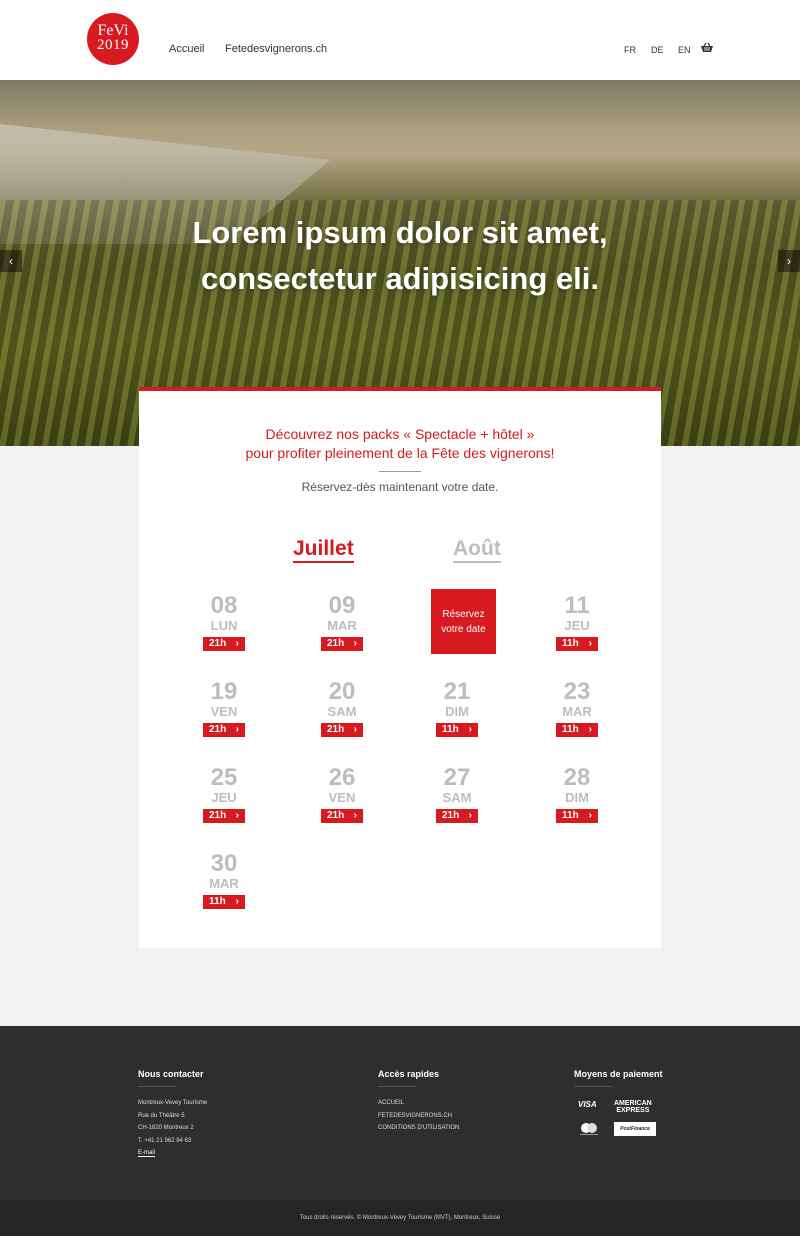 This screenshot has height=1236, width=800. What do you see at coordinates (400, 487) in the screenshot?
I see `booking-subtitle: Réservez-dès maintenant votre date.` at bounding box center [400, 487].